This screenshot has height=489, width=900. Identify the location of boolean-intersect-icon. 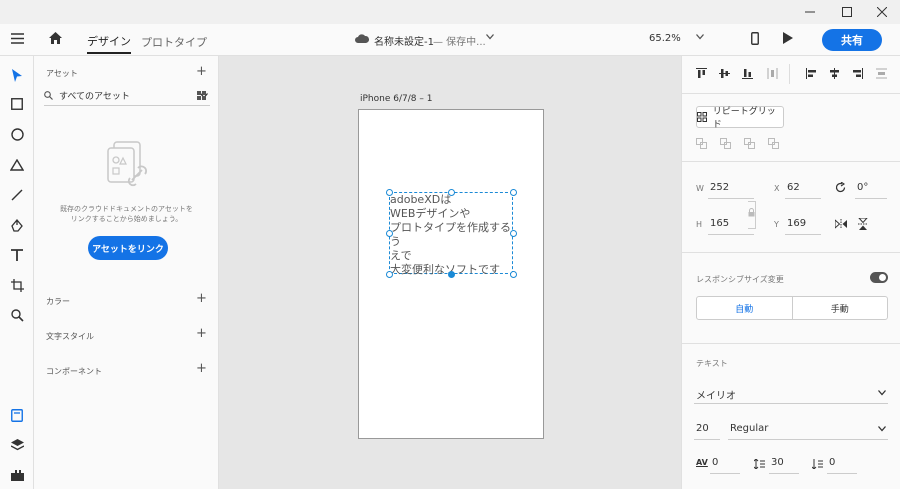
(749, 143).